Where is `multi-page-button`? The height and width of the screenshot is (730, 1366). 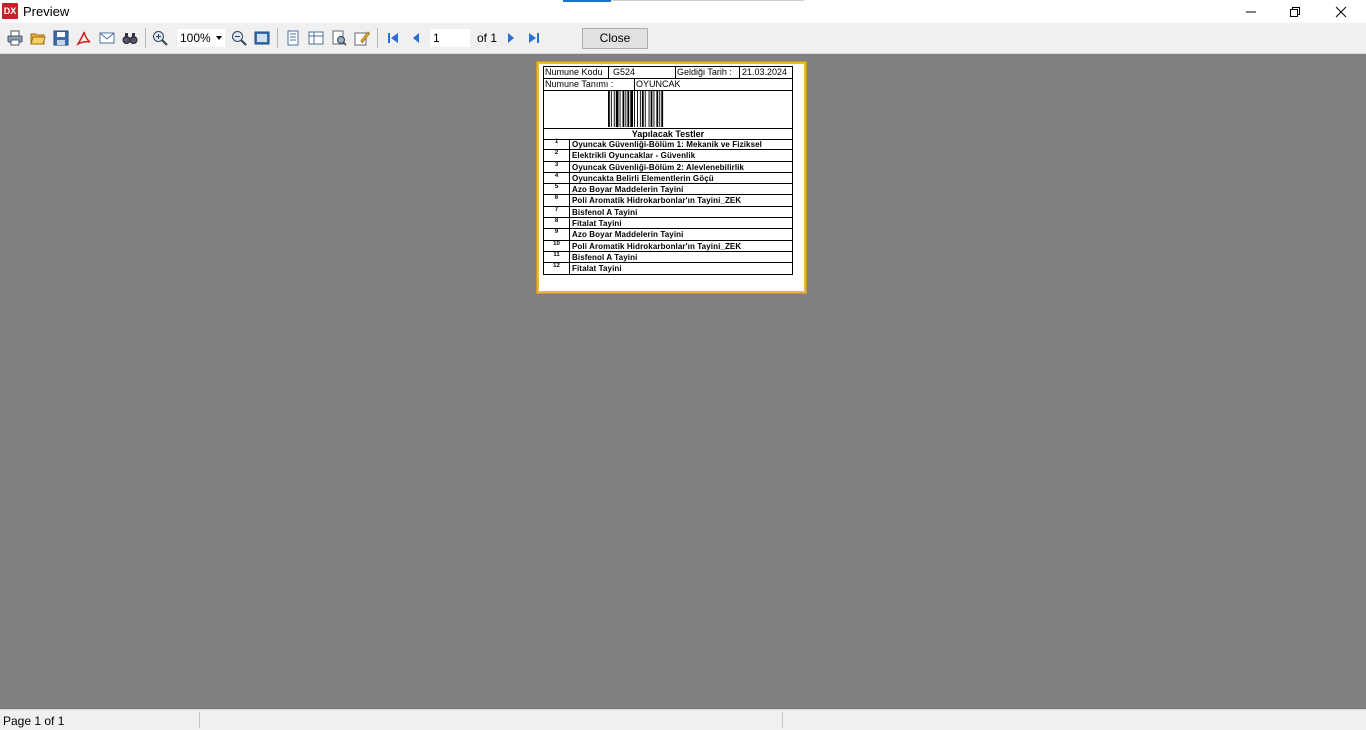
multi-page-button is located at coordinates (316, 38).